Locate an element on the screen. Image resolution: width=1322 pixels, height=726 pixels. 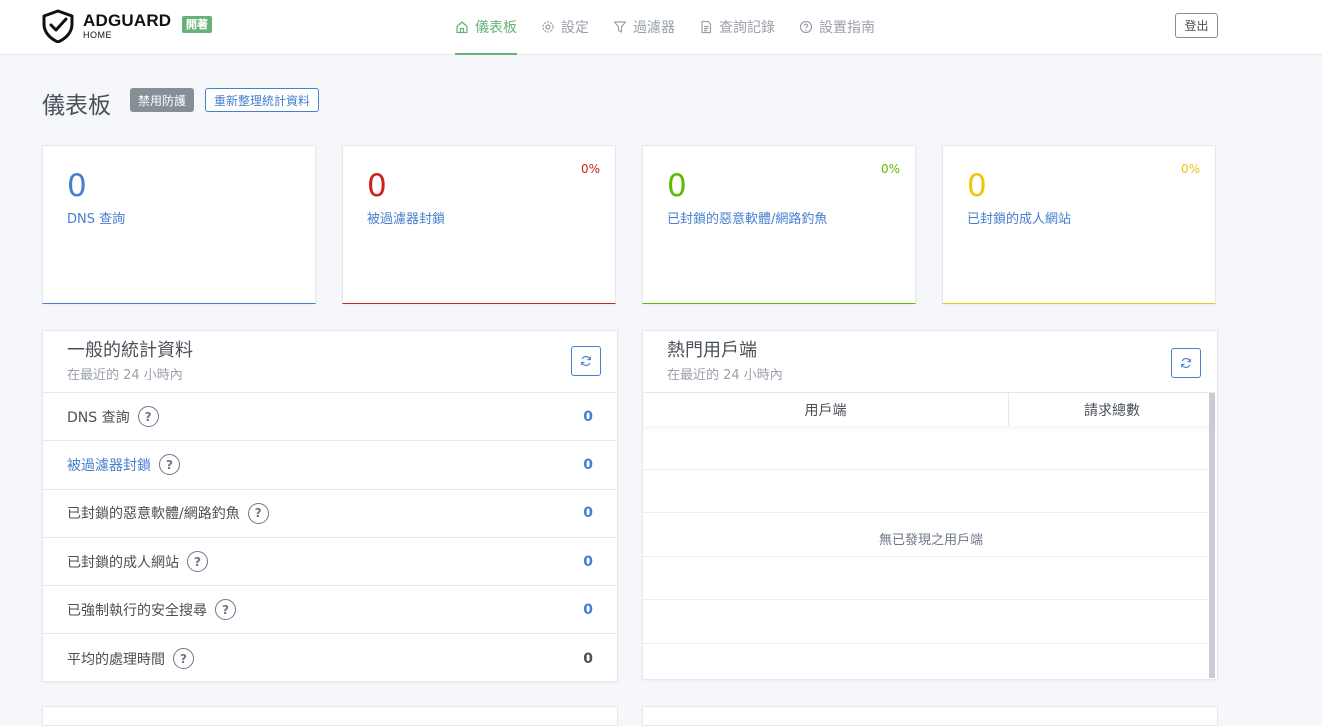
stat-card-blocked-filters: 0% 0 被過濾器封鎖 is located at coordinates (479, 224).